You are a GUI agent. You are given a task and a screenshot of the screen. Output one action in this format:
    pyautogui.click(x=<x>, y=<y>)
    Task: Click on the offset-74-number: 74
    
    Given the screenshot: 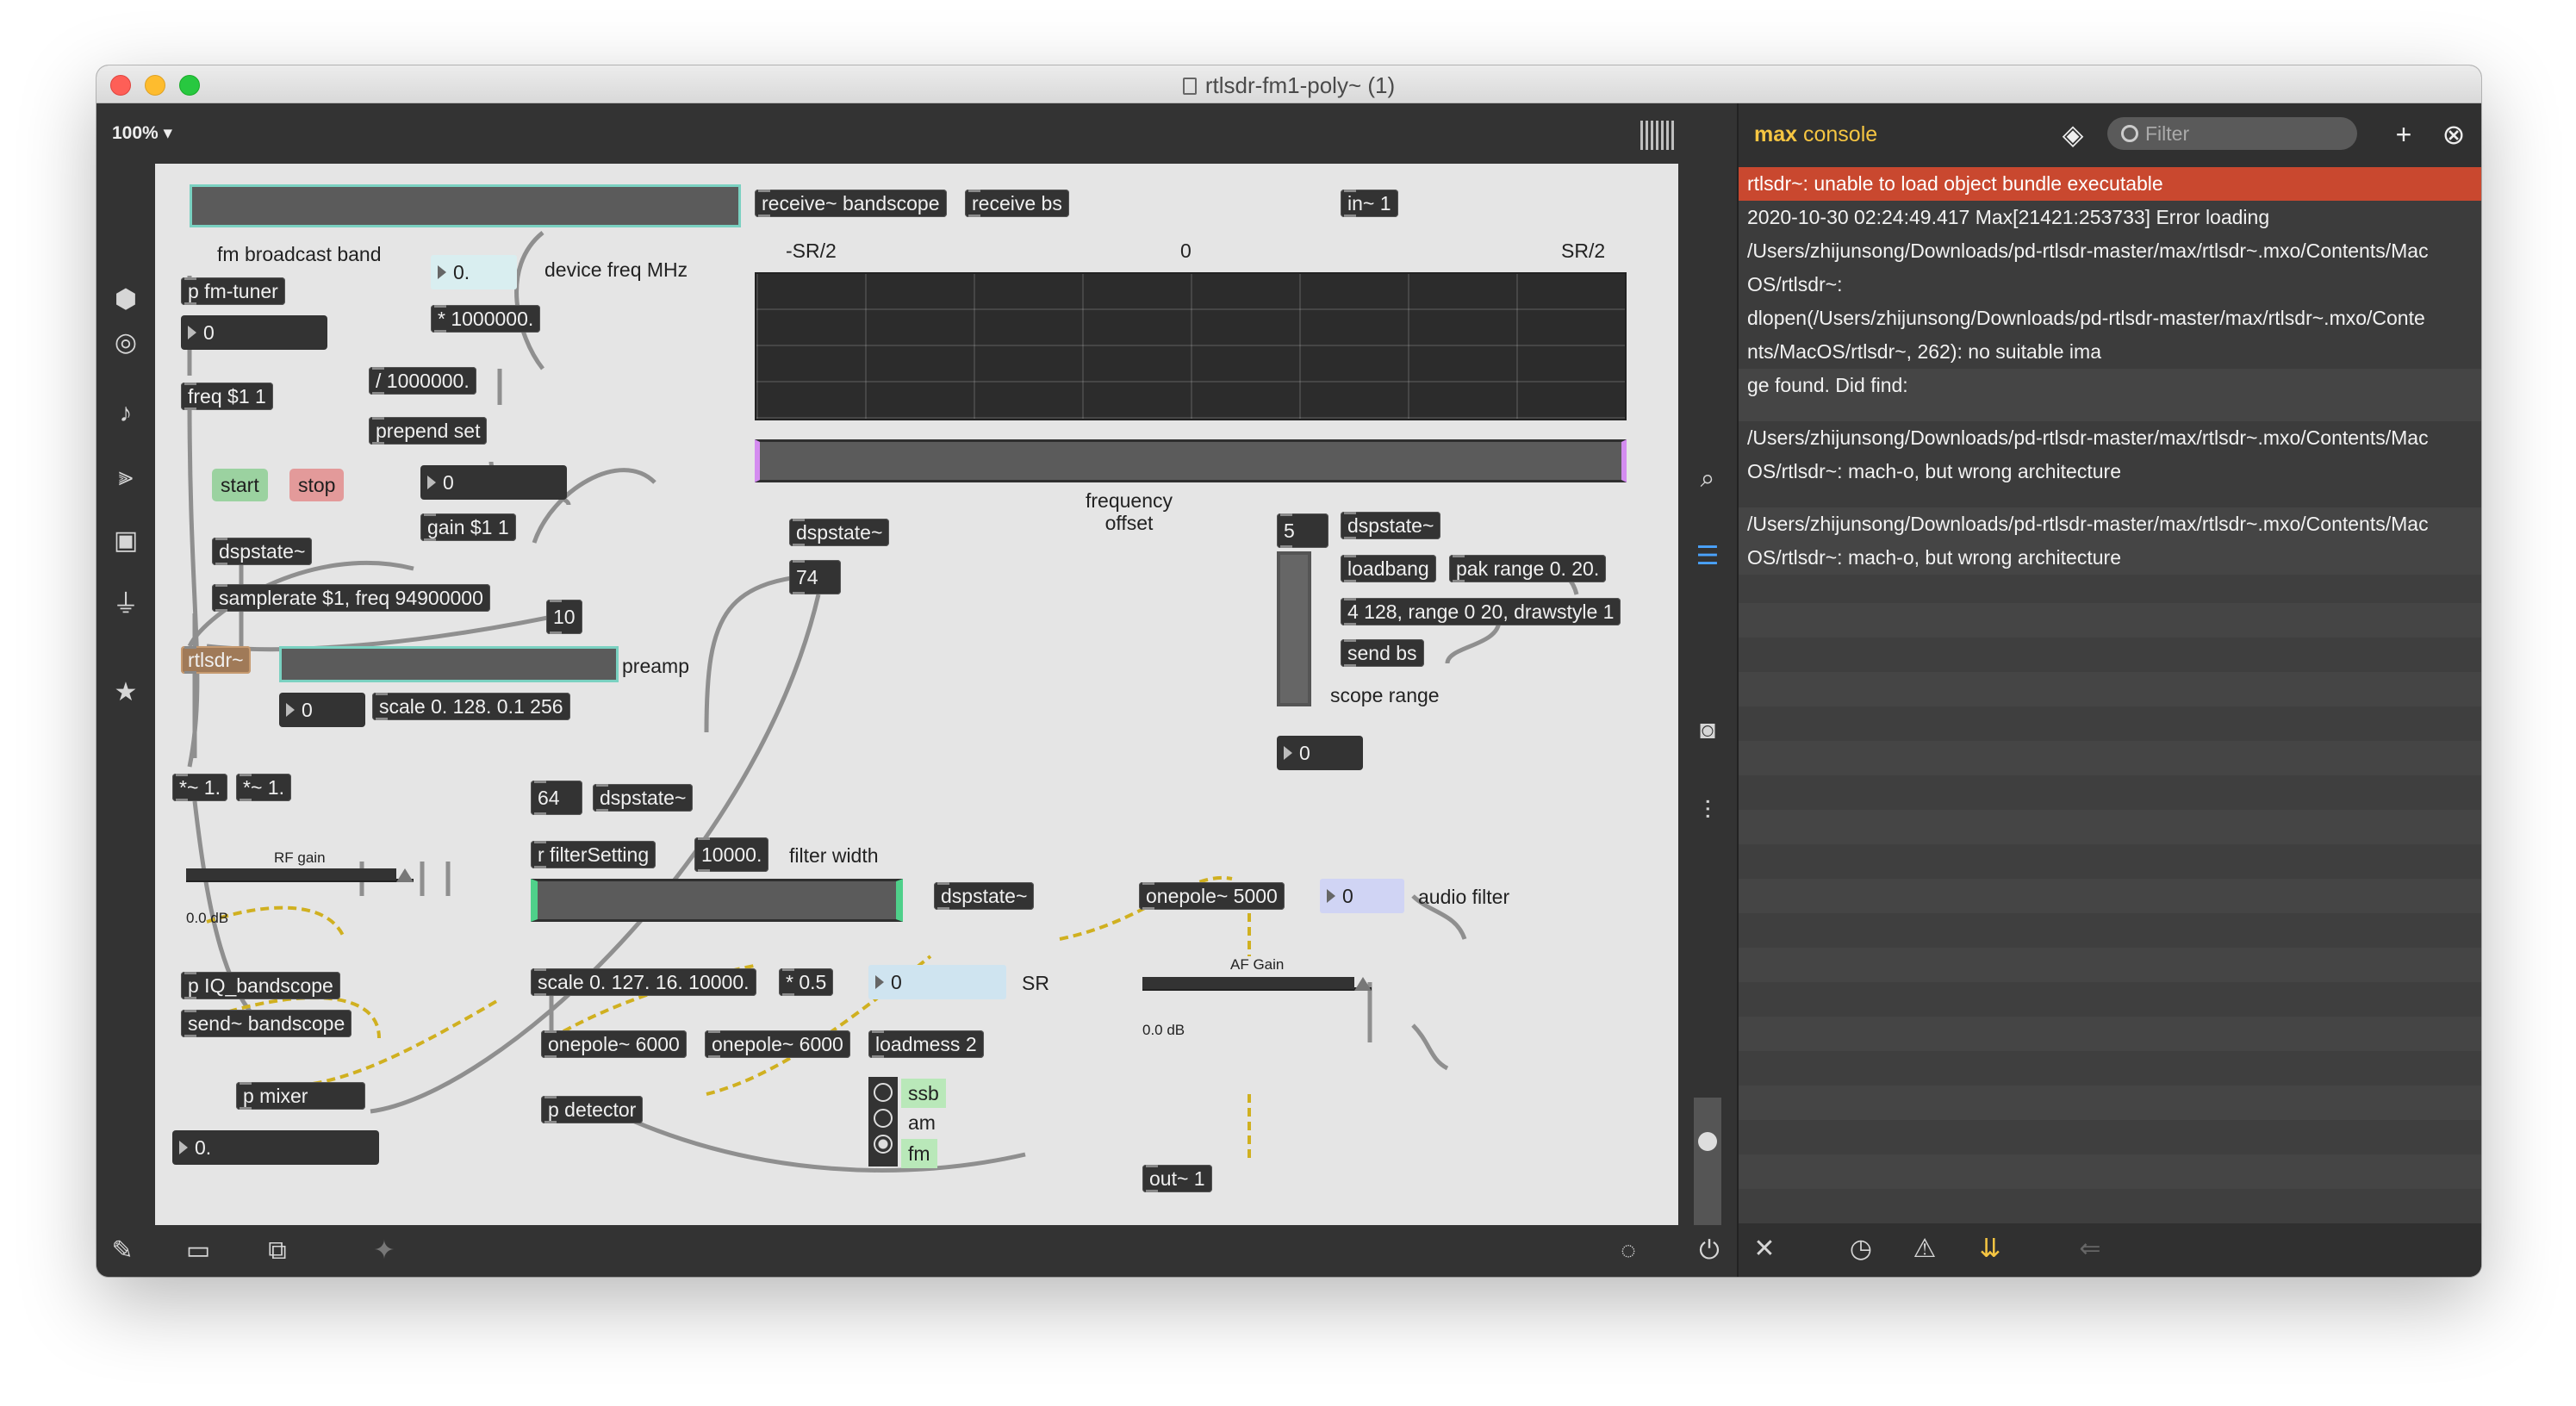 What is the action you would take?
    pyautogui.click(x=815, y=577)
    